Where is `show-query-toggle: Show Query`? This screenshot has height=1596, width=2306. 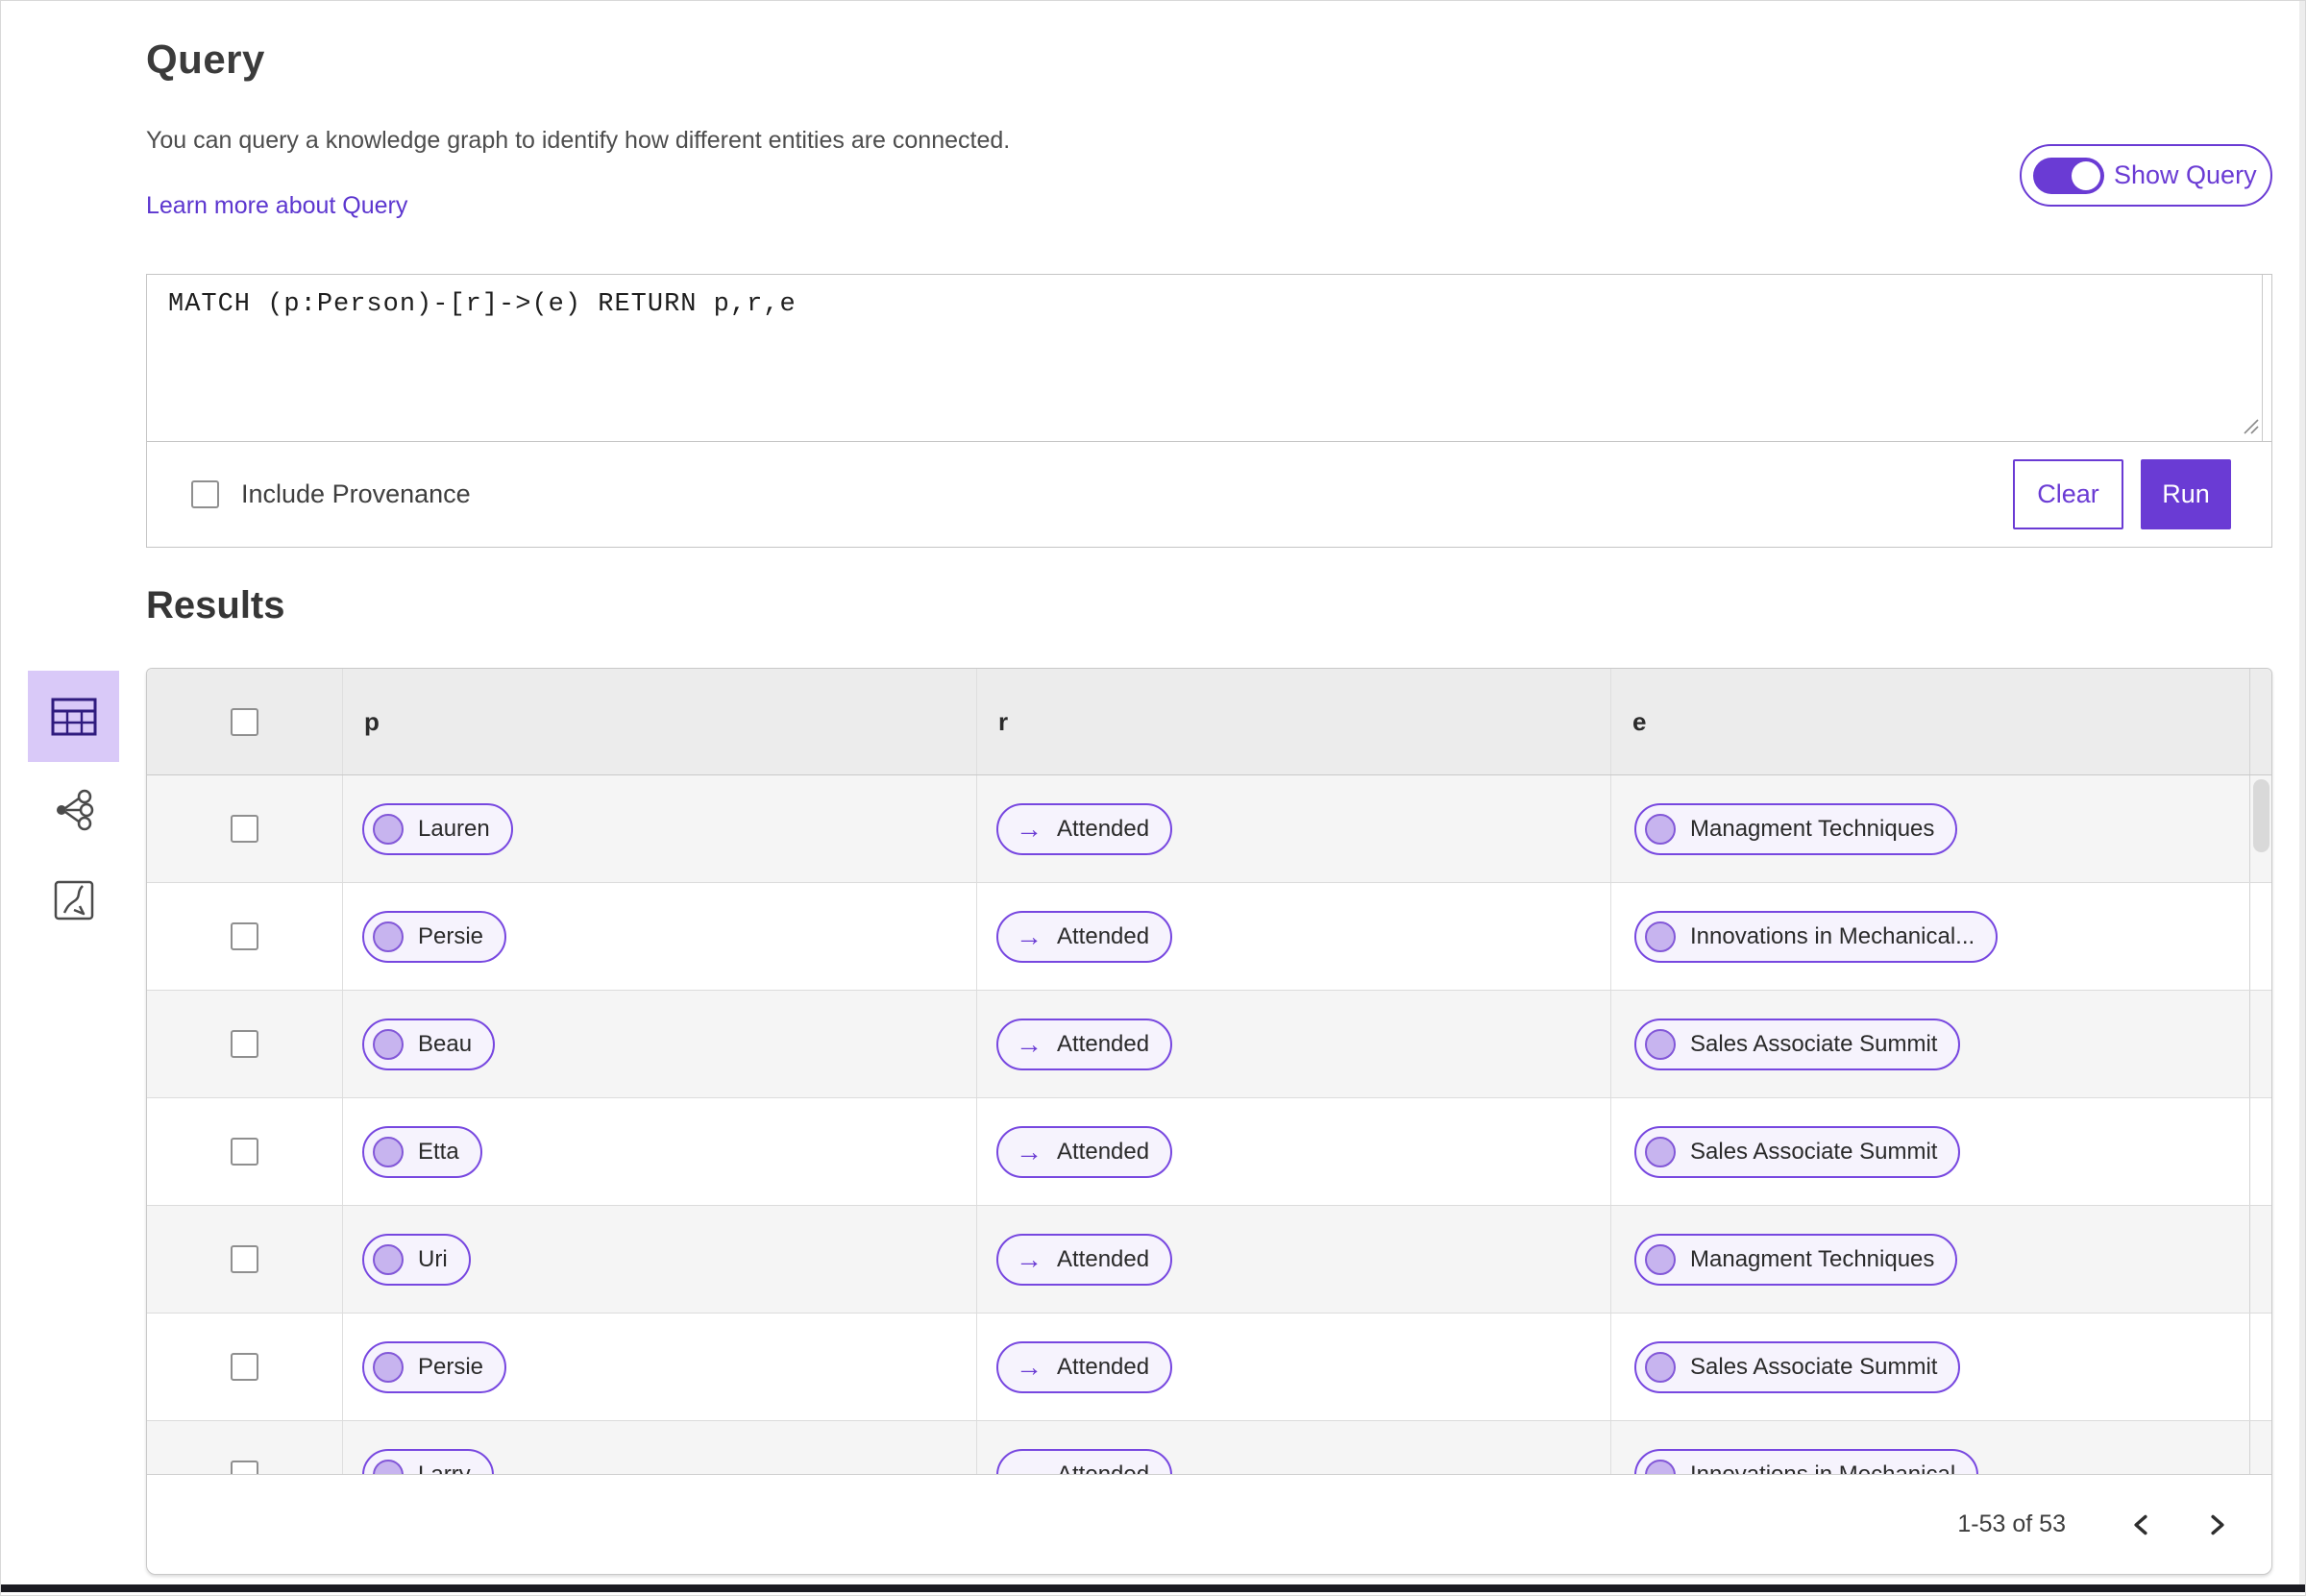 show-query-toggle: Show Query is located at coordinates (2146, 175).